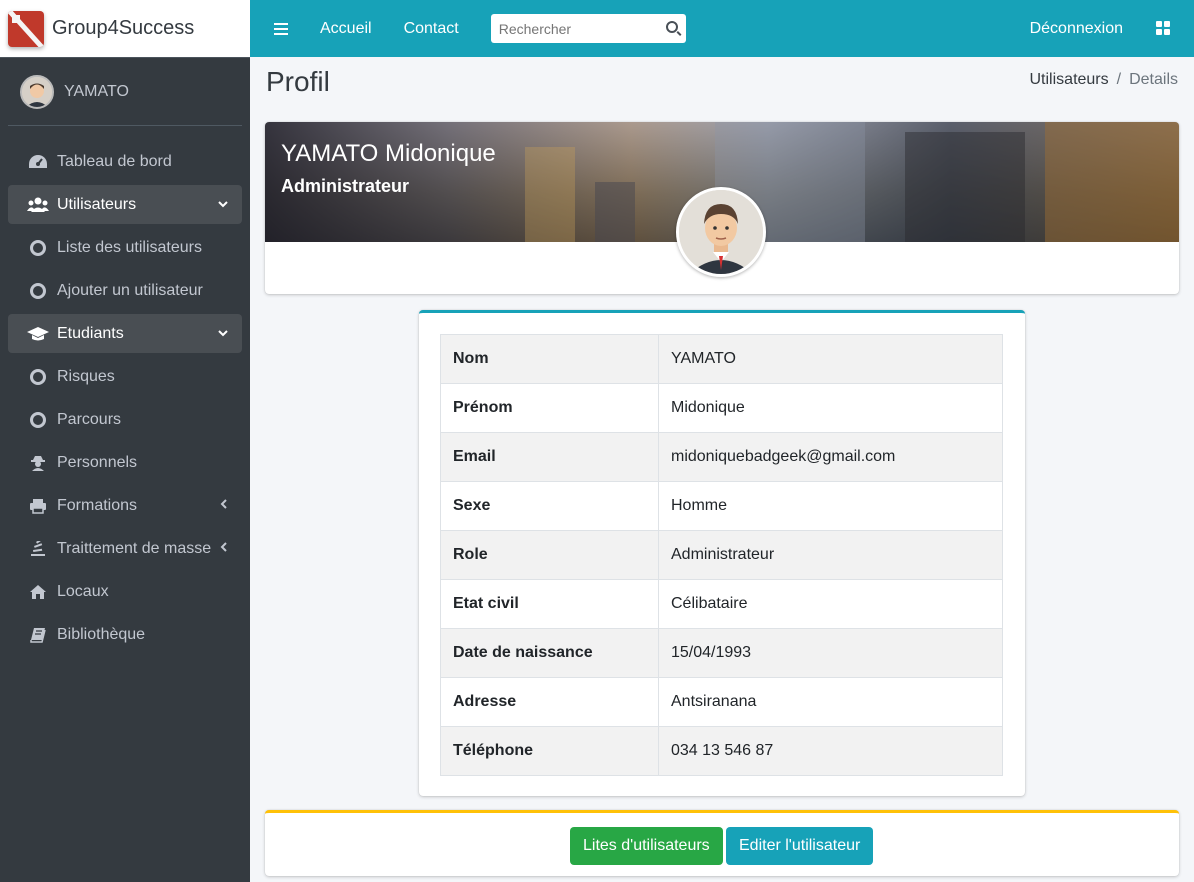 This screenshot has width=1194, height=882. Describe the element at coordinates (549, 555) in the screenshot. I see `detail-key: Role` at that location.